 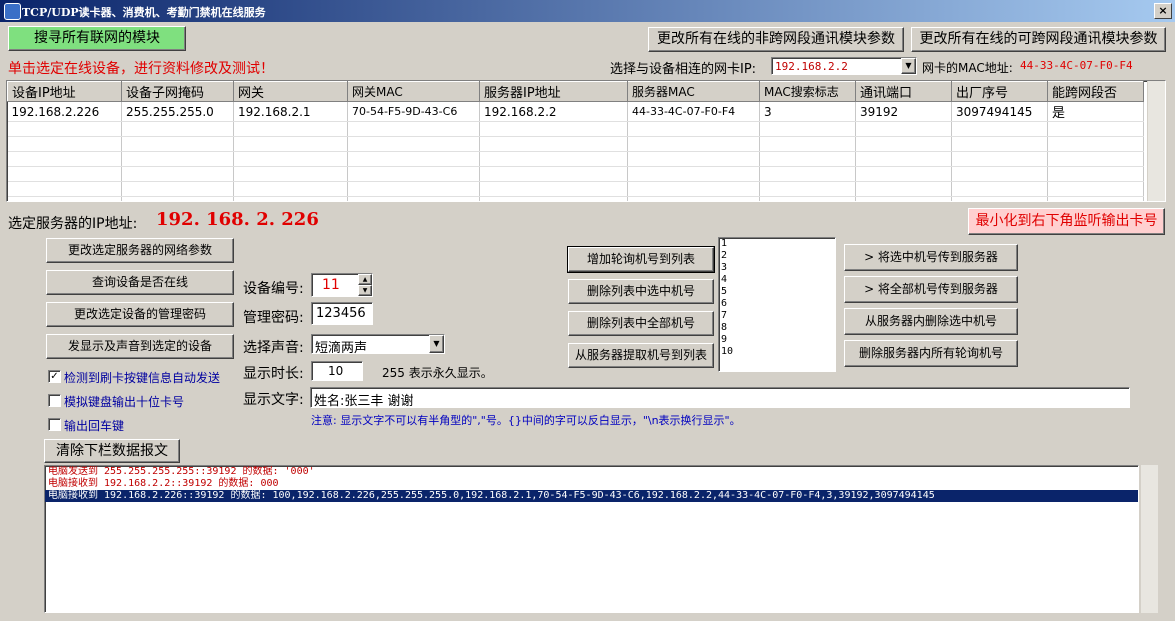 I want to click on list-item: 1, so click(x=777, y=244).